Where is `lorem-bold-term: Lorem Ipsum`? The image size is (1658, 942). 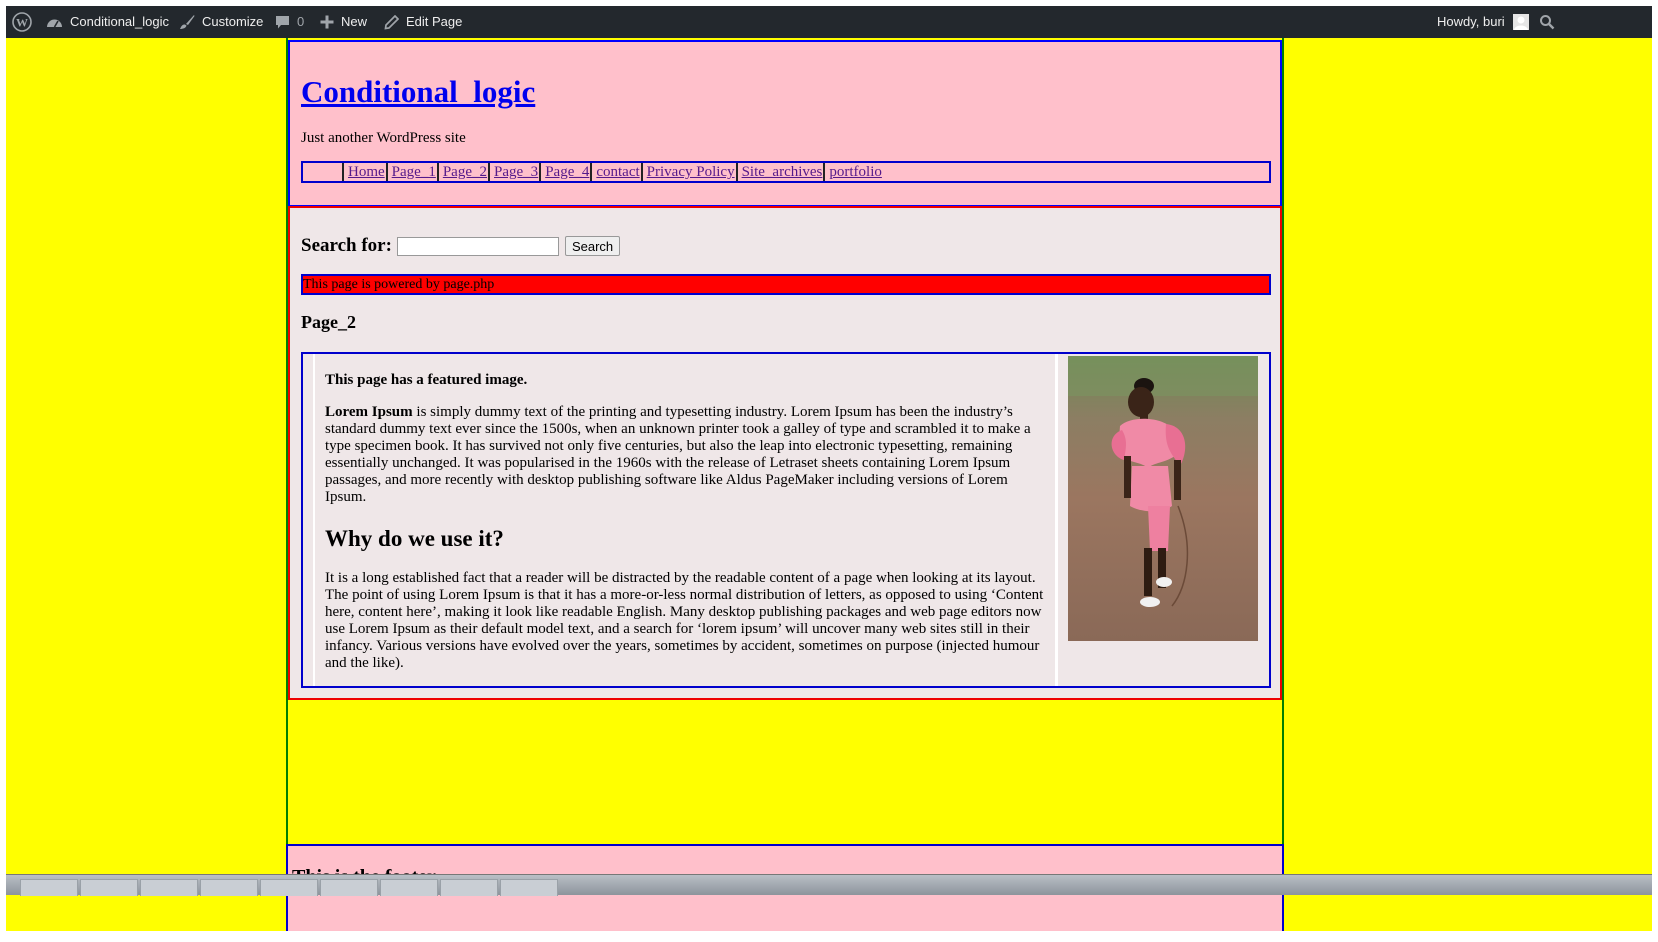
lorem-bold-term: Lorem Ipsum is located at coordinates (369, 412).